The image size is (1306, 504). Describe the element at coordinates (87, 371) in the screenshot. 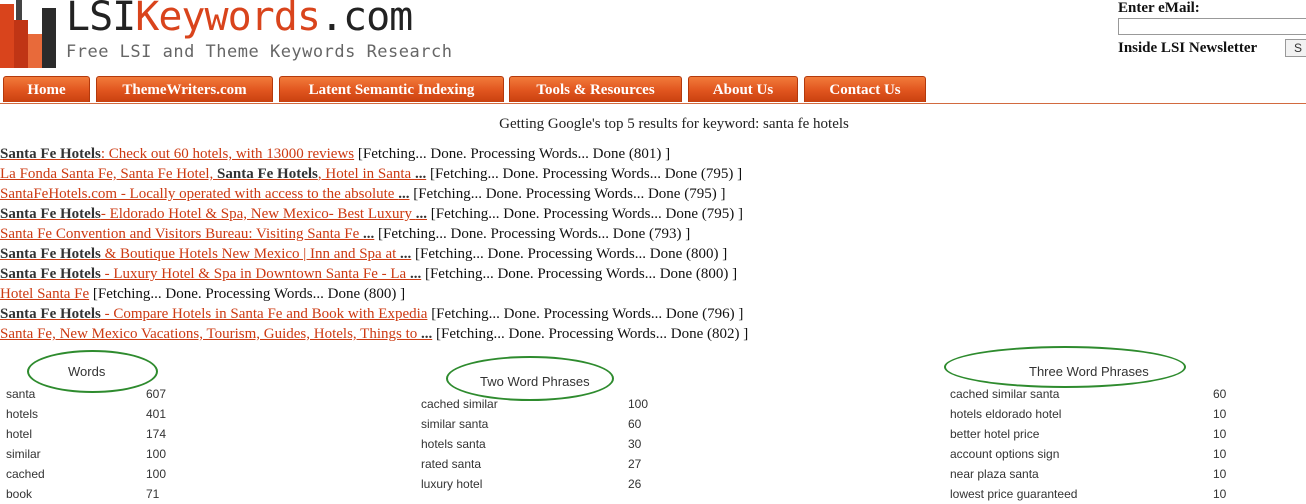

I see `words-heading: Words` at that location.